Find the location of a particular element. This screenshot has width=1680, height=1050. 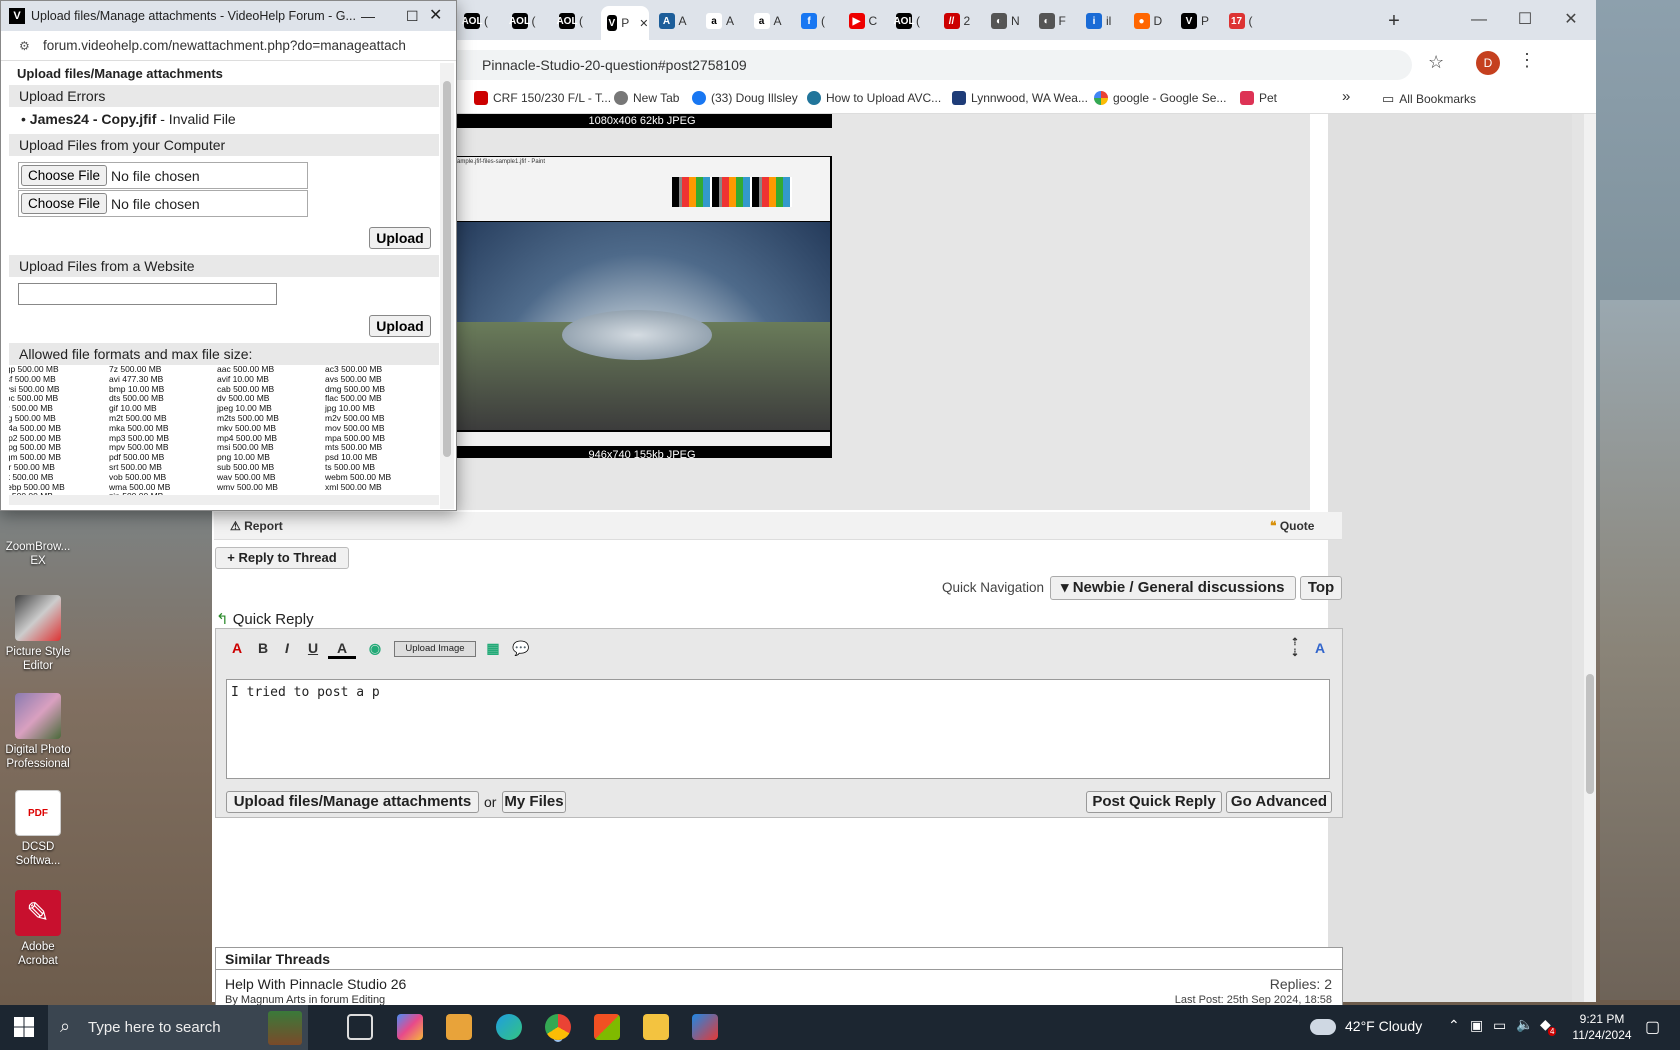

media-player-icon is located at coordinates (459, 1027).